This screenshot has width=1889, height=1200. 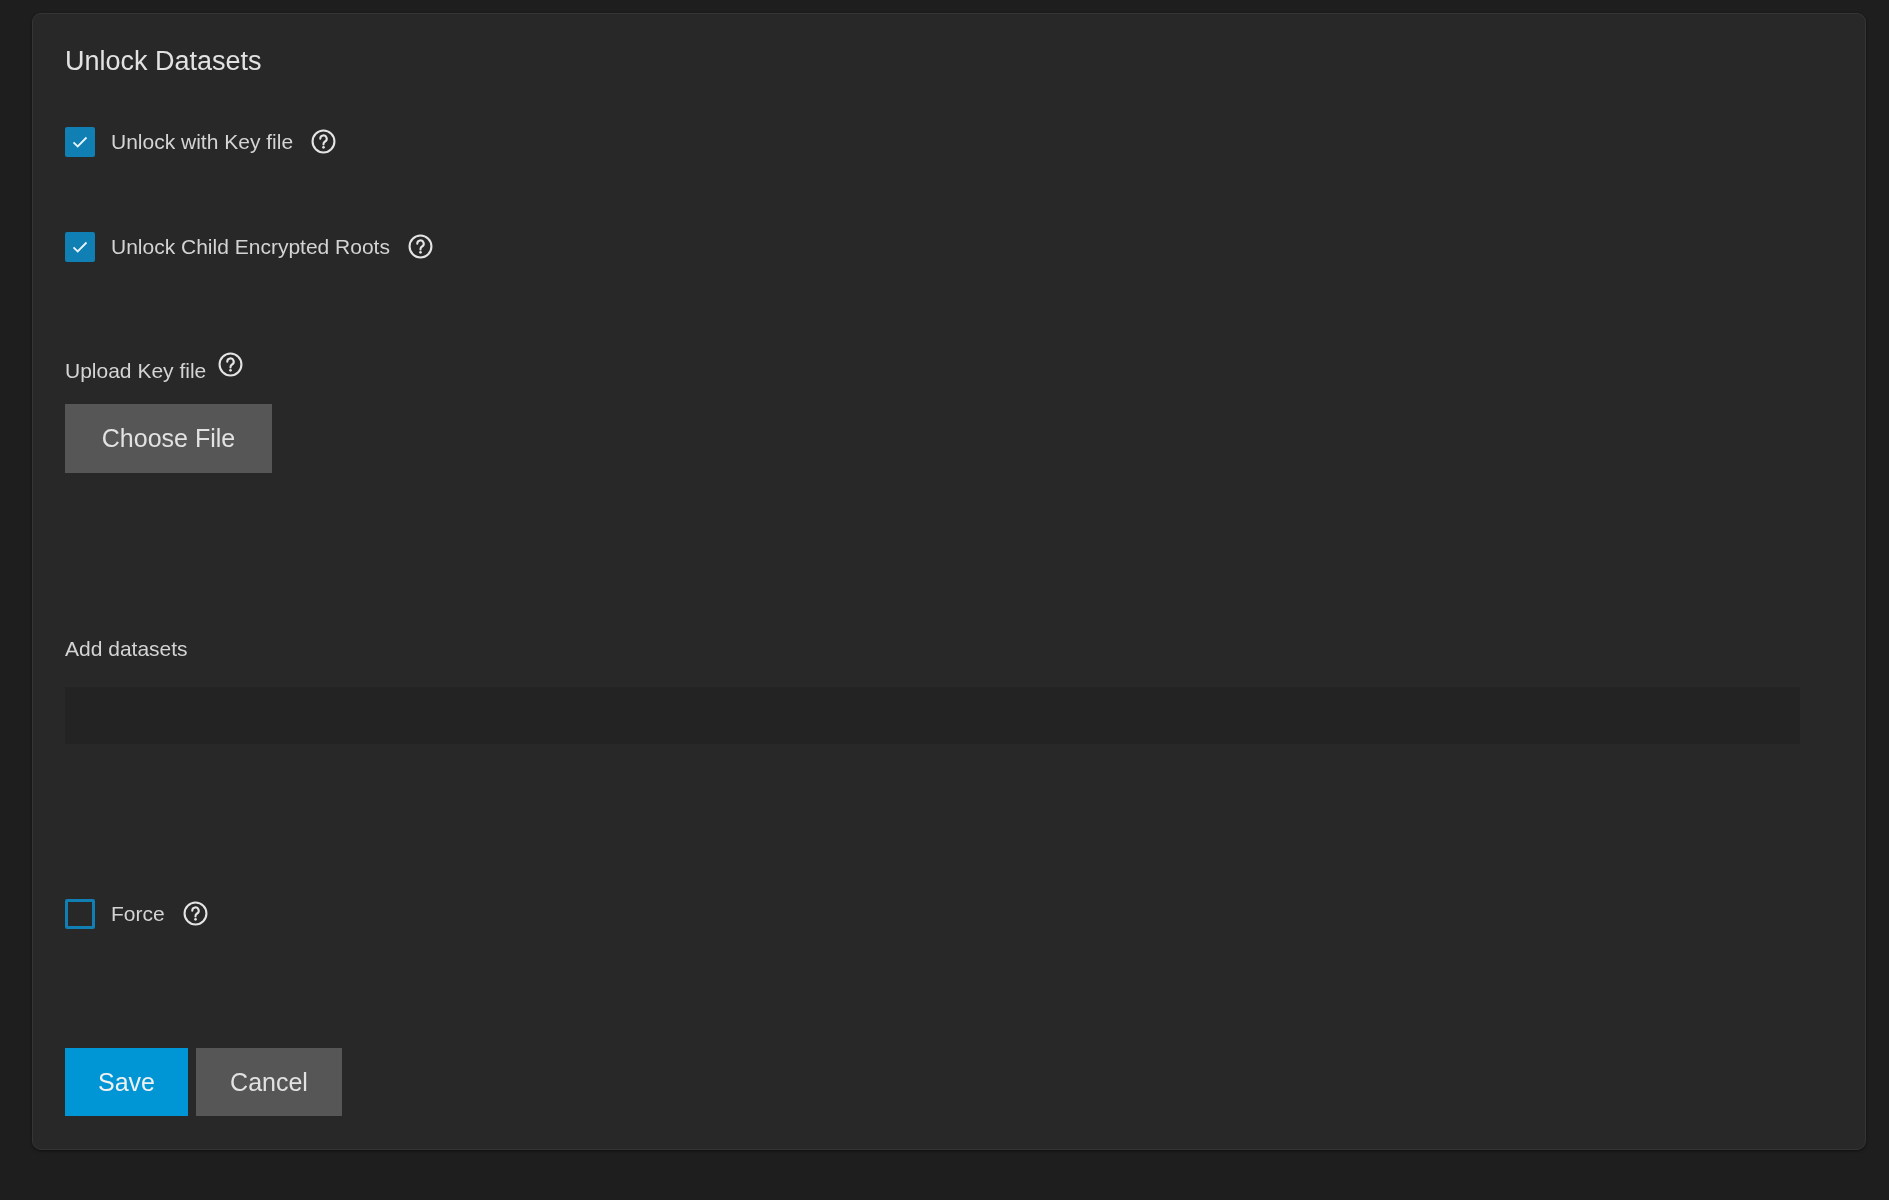 What do you see at coordinates (138, 913) in the screenshot?
I see `checkbox-label: Force` at bounding box center [138, 913].